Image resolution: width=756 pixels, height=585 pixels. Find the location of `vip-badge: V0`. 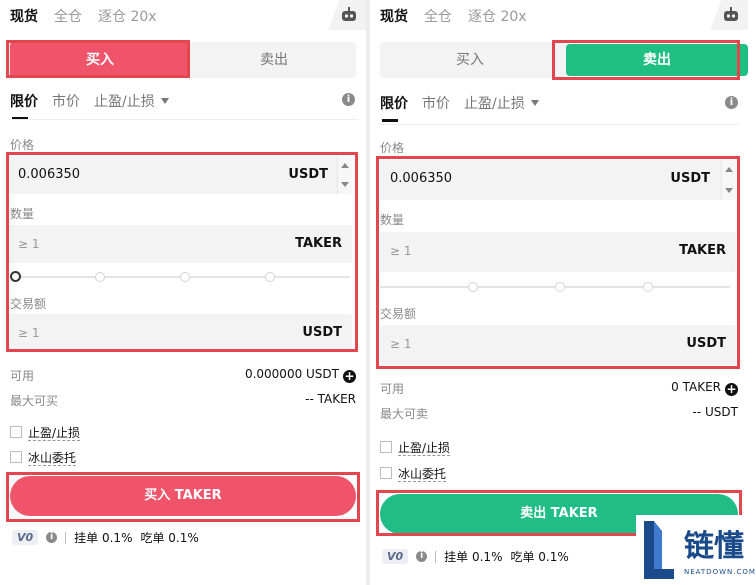

vip-badge: V0 is located at coordinates (395, 556).